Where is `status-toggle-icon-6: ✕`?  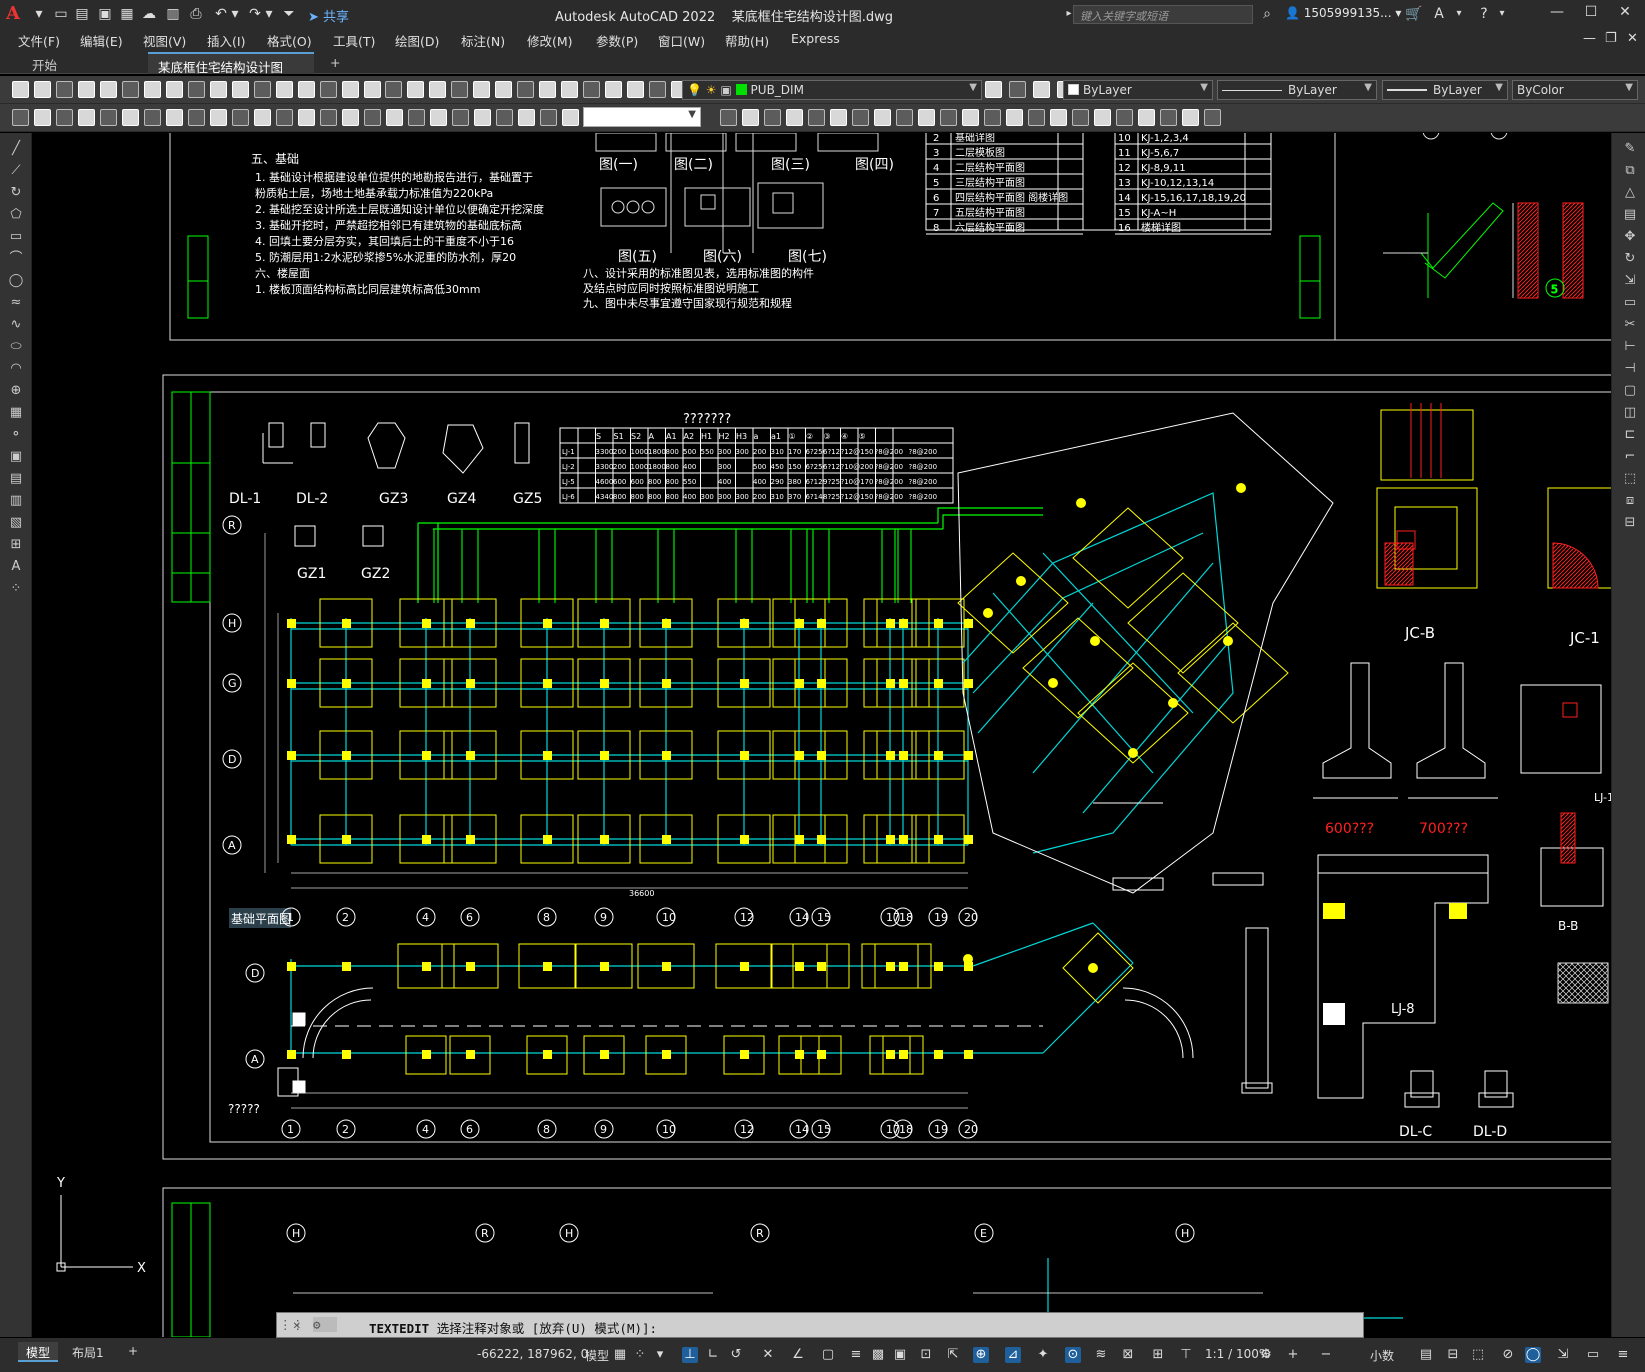 status-toggle-icon-6: ✕ is located at coordinates (768, 1355).